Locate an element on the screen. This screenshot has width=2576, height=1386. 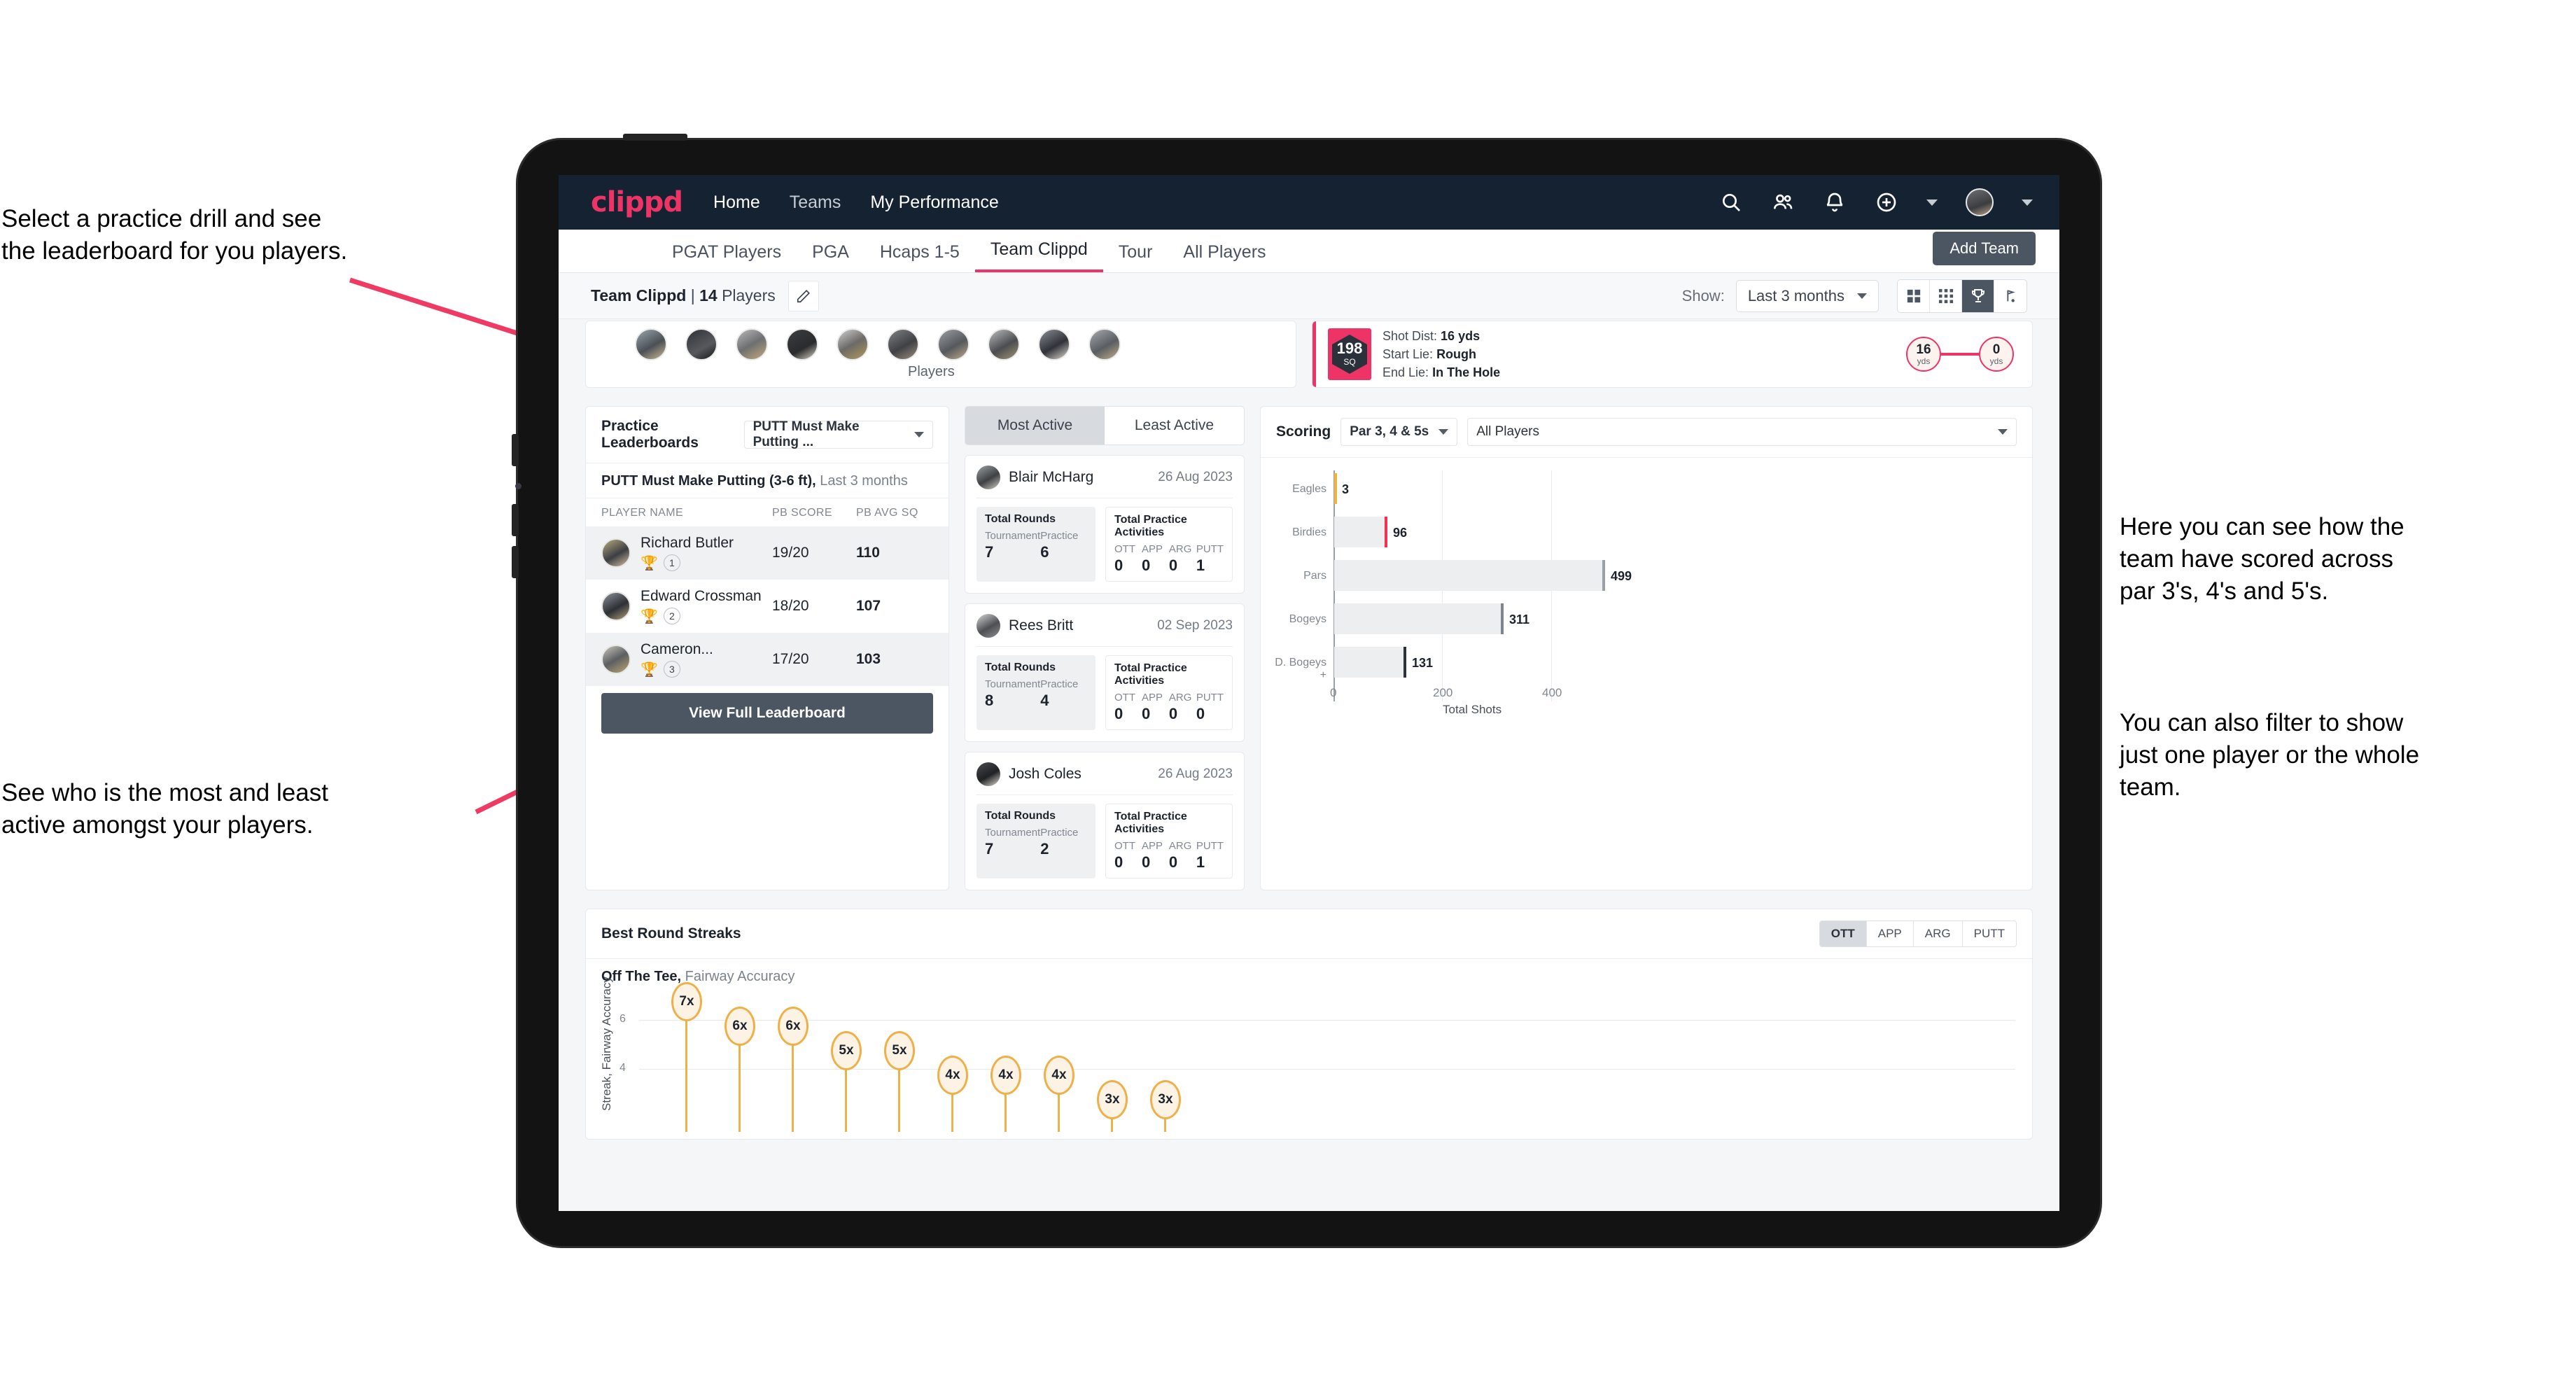
nav-link-home: Home is located at coordinates (736, 202).